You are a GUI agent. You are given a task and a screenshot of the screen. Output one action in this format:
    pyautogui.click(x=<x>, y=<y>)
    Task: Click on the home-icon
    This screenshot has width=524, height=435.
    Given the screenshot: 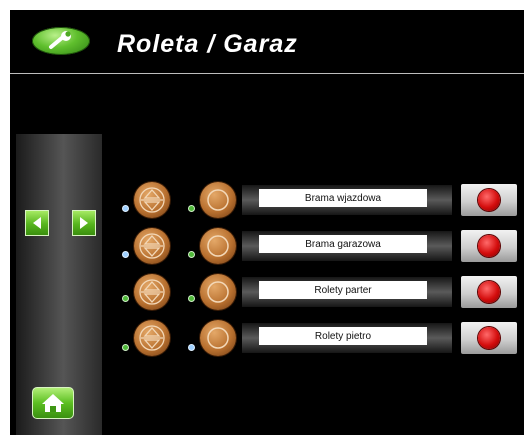 What is the action you would take?
    pyautogui.click(x=53, y=403)
    